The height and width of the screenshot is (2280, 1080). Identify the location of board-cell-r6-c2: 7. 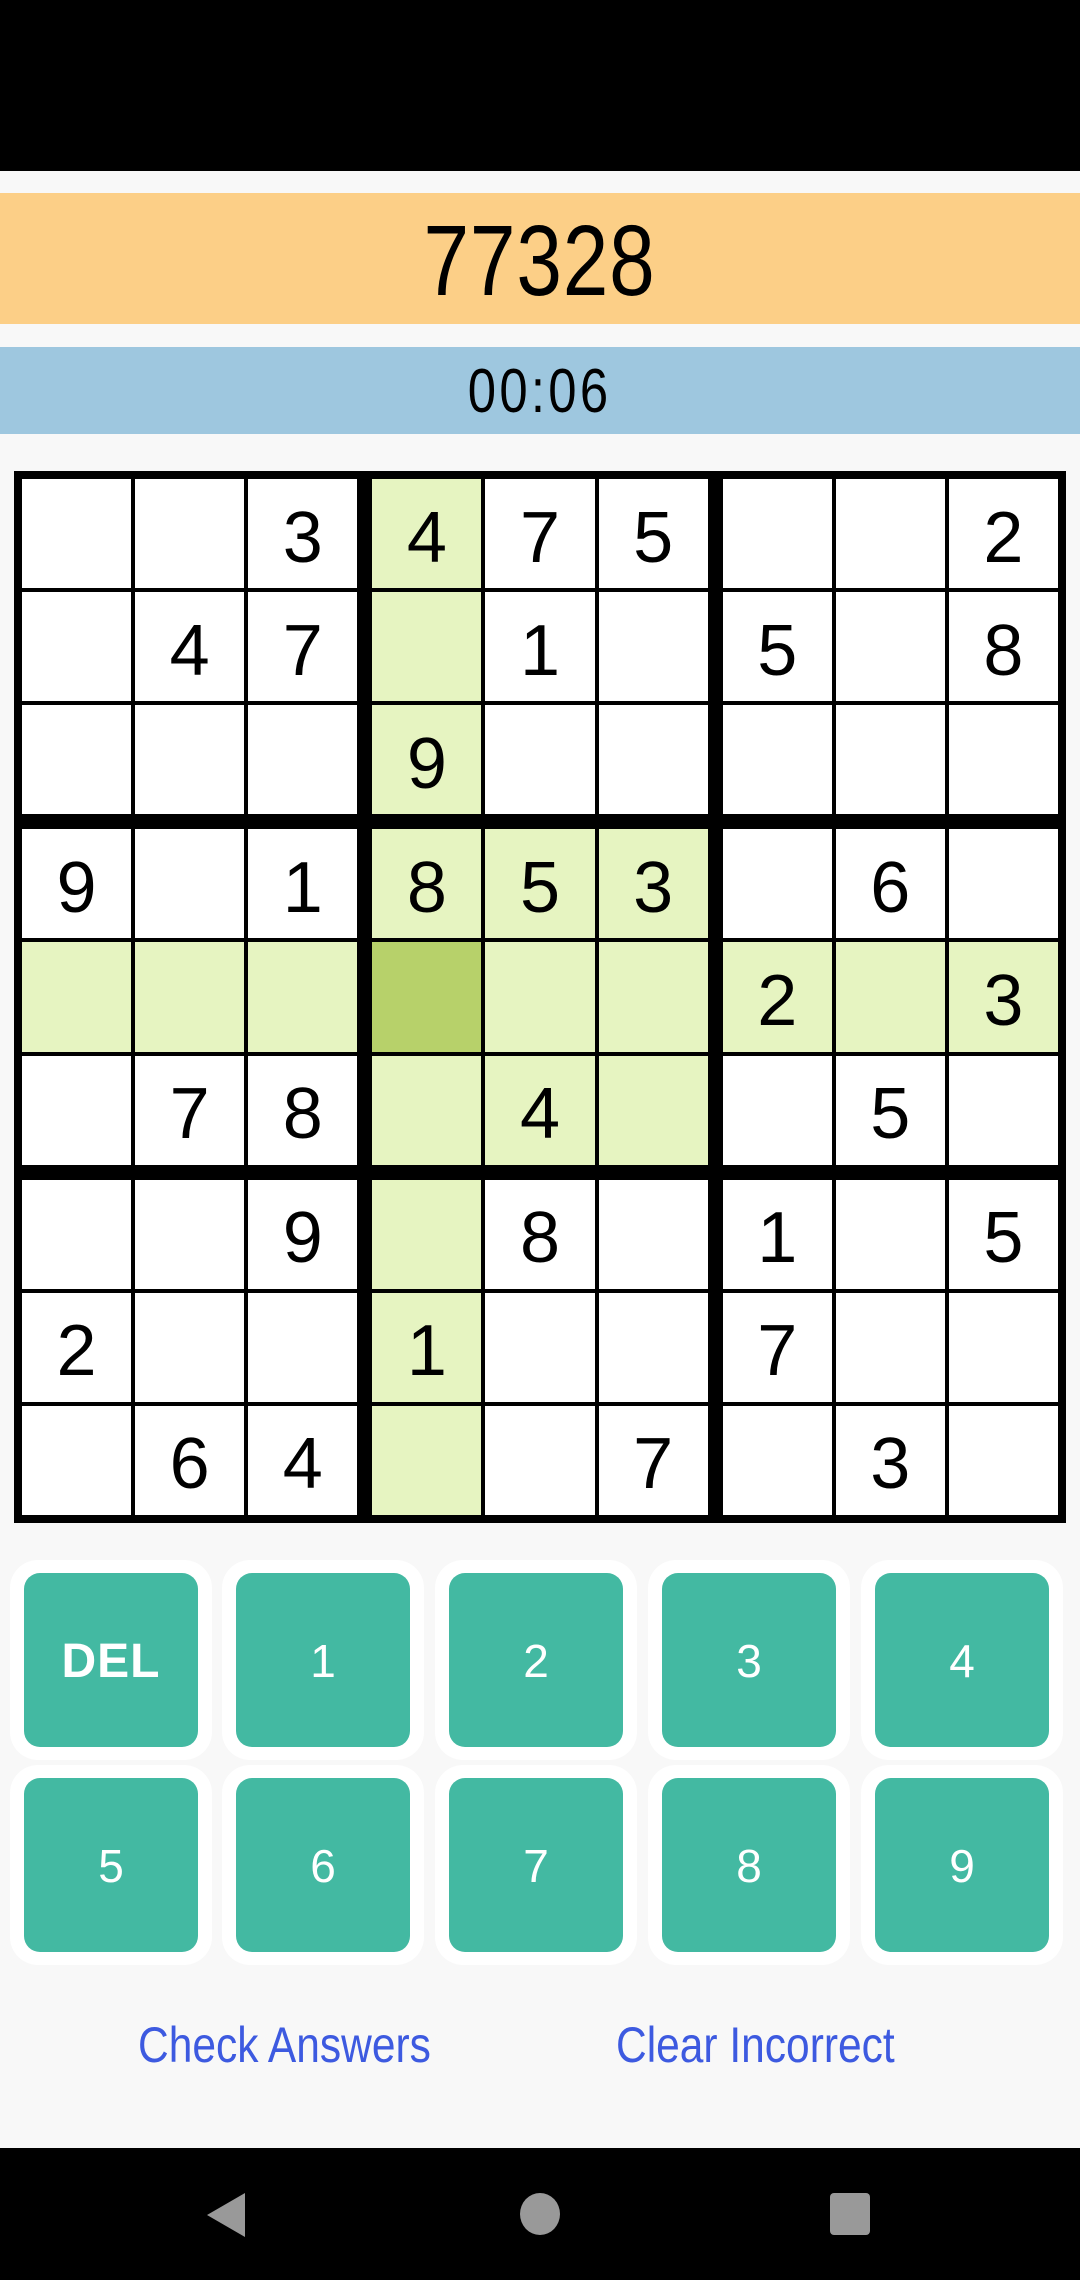
(190, 1110).